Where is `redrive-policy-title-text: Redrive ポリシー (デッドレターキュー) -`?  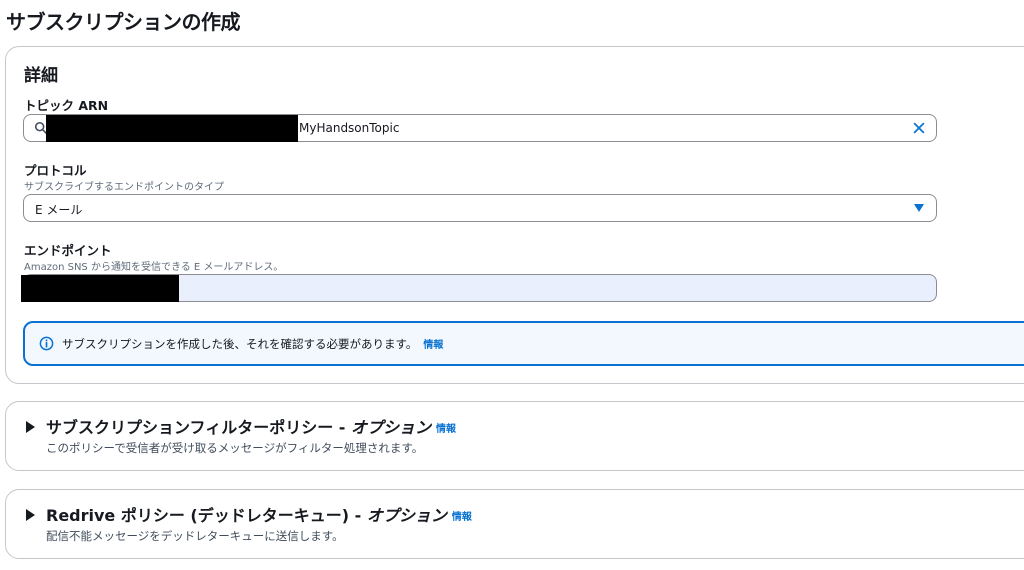
redrive-policy-title-text: Redrive ポリシー (デッドレターキュー) - is located at coordinates (206, 515).